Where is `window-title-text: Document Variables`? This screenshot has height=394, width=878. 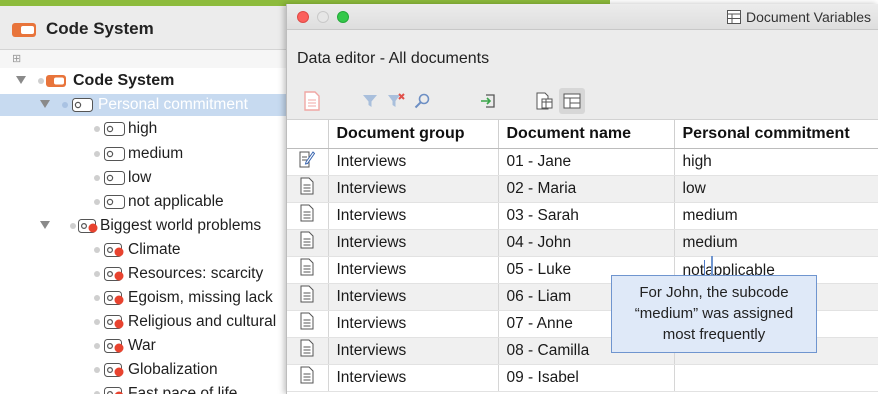 window-title-text: Document Variables is located at coordinates (808, 17).